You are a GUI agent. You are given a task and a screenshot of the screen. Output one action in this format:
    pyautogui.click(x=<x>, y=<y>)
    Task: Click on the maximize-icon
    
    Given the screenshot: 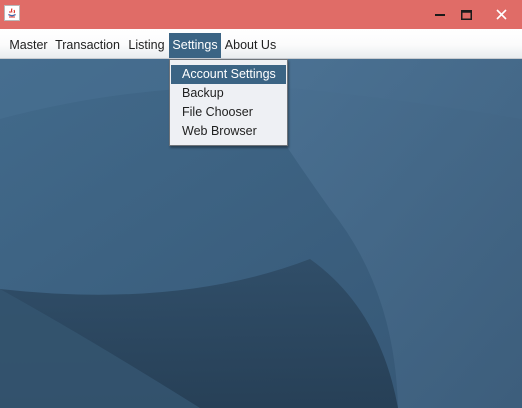 What is the action you would take?
    pyautogui.click(x=466, y=14)
    